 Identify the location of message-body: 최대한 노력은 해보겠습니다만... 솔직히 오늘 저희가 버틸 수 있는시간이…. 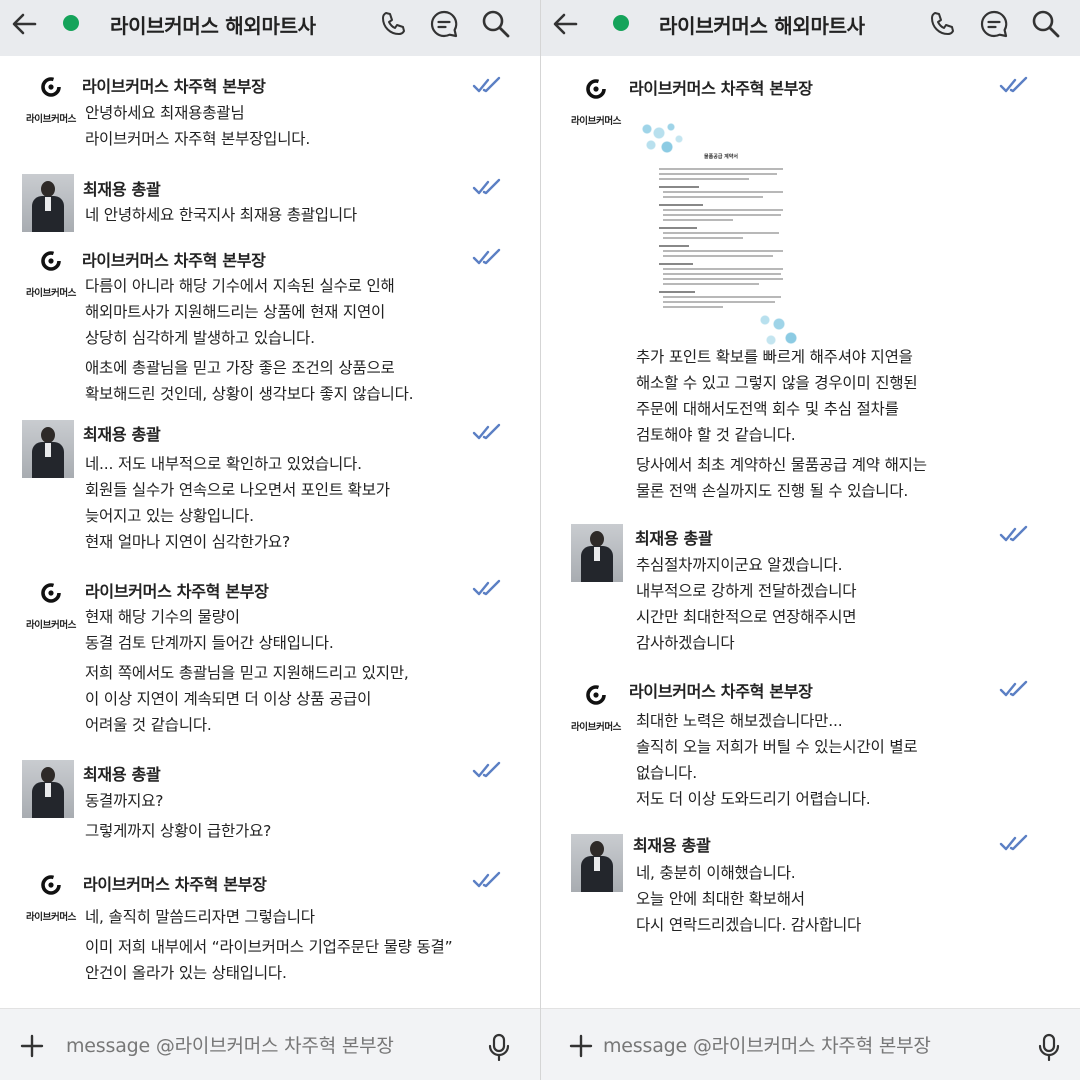
(777, 760).